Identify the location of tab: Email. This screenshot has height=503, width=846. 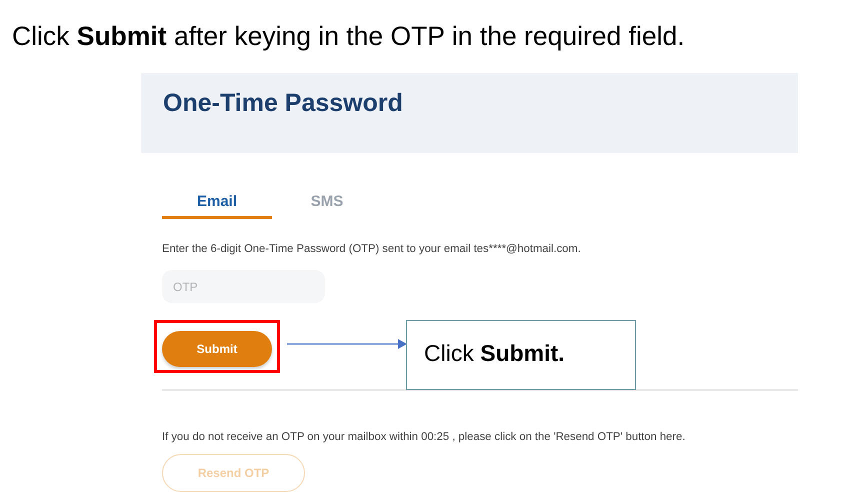
(217, 205).